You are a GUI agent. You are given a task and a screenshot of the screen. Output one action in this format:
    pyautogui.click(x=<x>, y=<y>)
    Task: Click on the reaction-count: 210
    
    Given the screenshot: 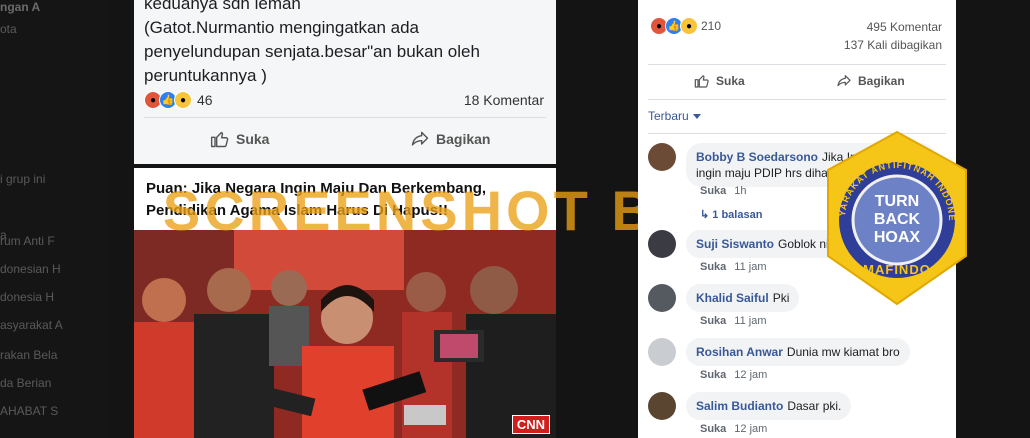 What is the action you would take?
    pyautogui.click(x=711, y=26)
    